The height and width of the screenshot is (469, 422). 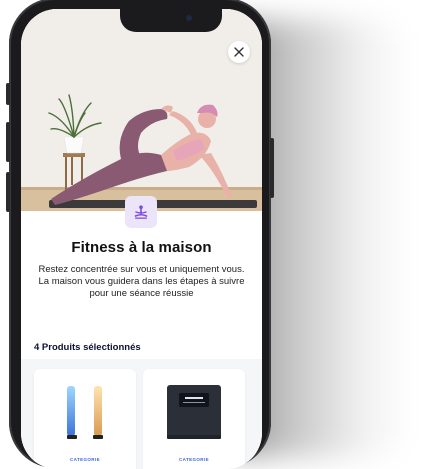 I want to click on mute-switch, so click(x=8, y=94).